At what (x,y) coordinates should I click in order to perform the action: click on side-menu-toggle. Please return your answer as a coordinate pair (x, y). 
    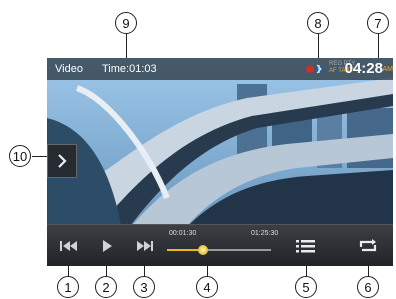
    Looking at the image, I should click on (62, 161).